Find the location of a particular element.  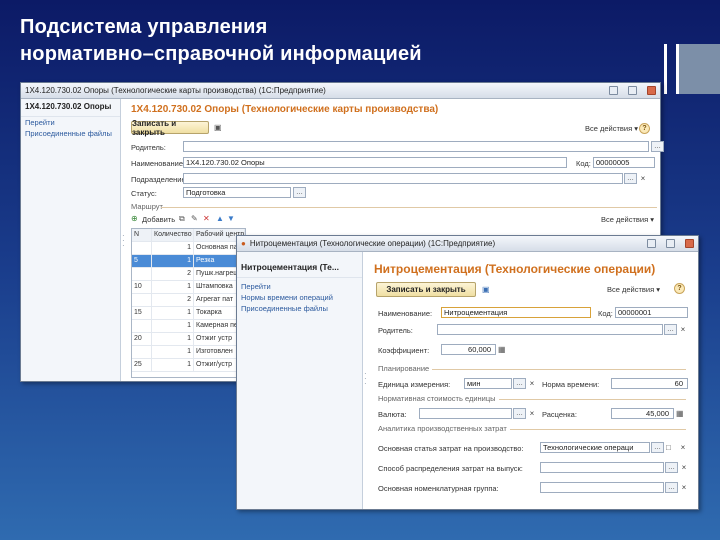

status-field: Подготовка is located at coordinates (237, 192).